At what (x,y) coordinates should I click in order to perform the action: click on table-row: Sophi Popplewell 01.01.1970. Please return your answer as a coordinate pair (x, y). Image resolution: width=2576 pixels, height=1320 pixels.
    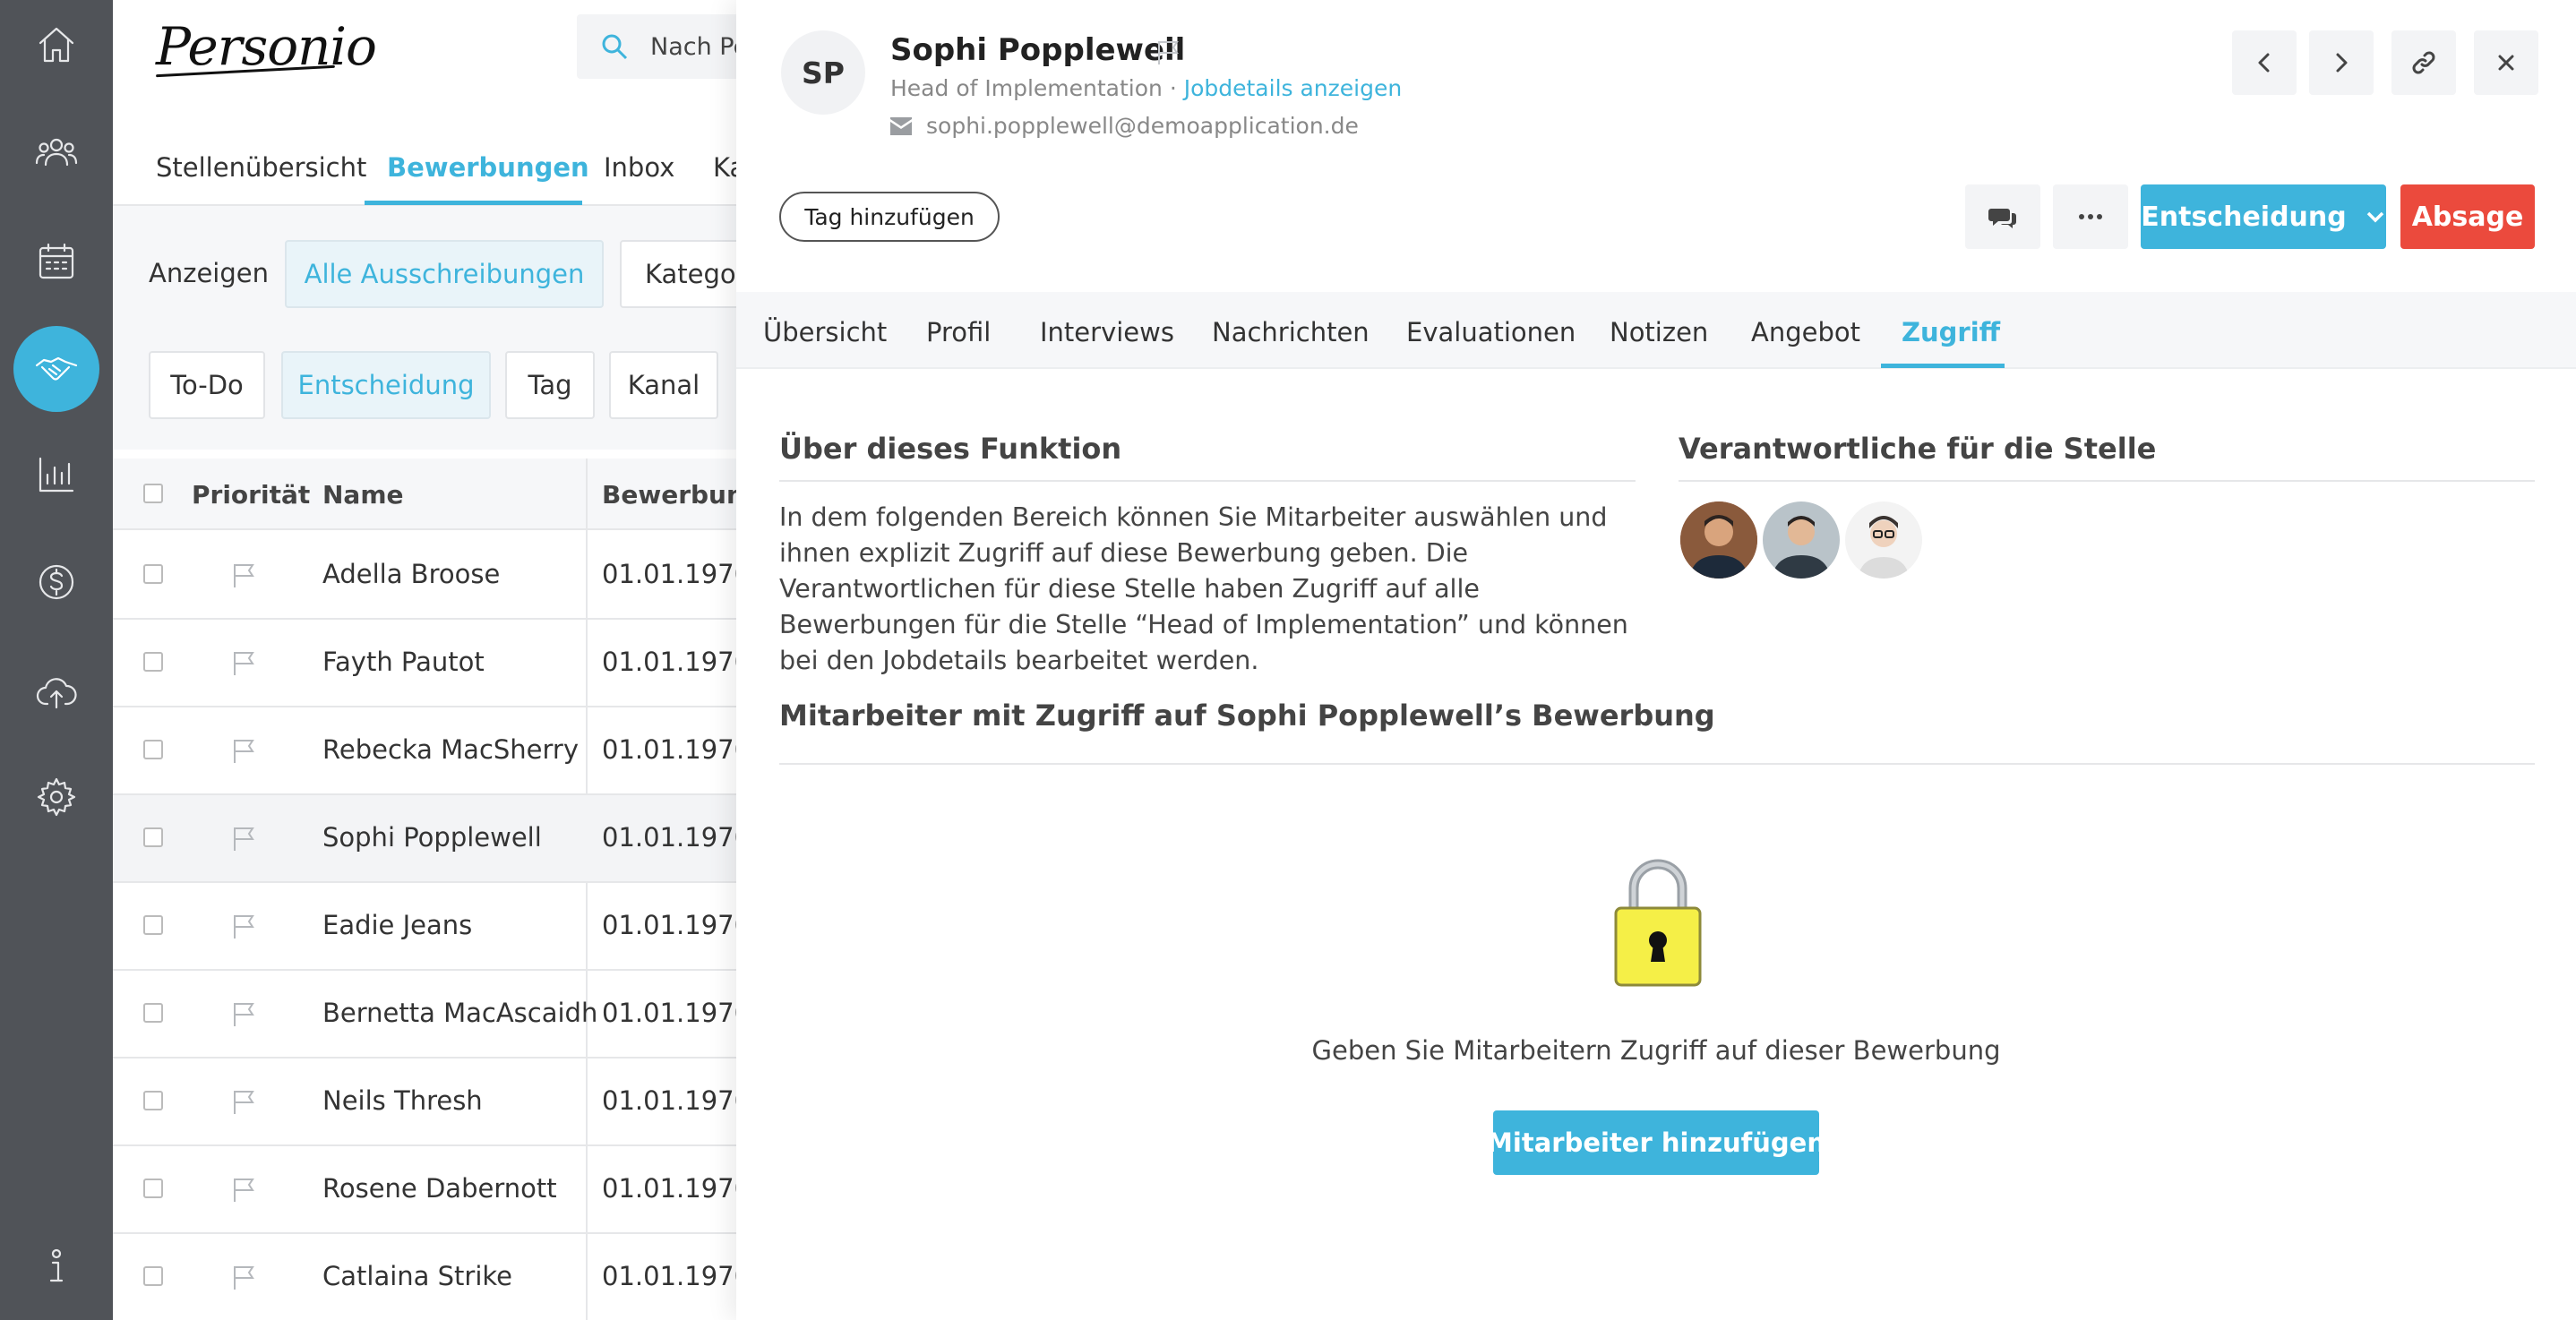
    Looking at the image, I should click on (436, 839).